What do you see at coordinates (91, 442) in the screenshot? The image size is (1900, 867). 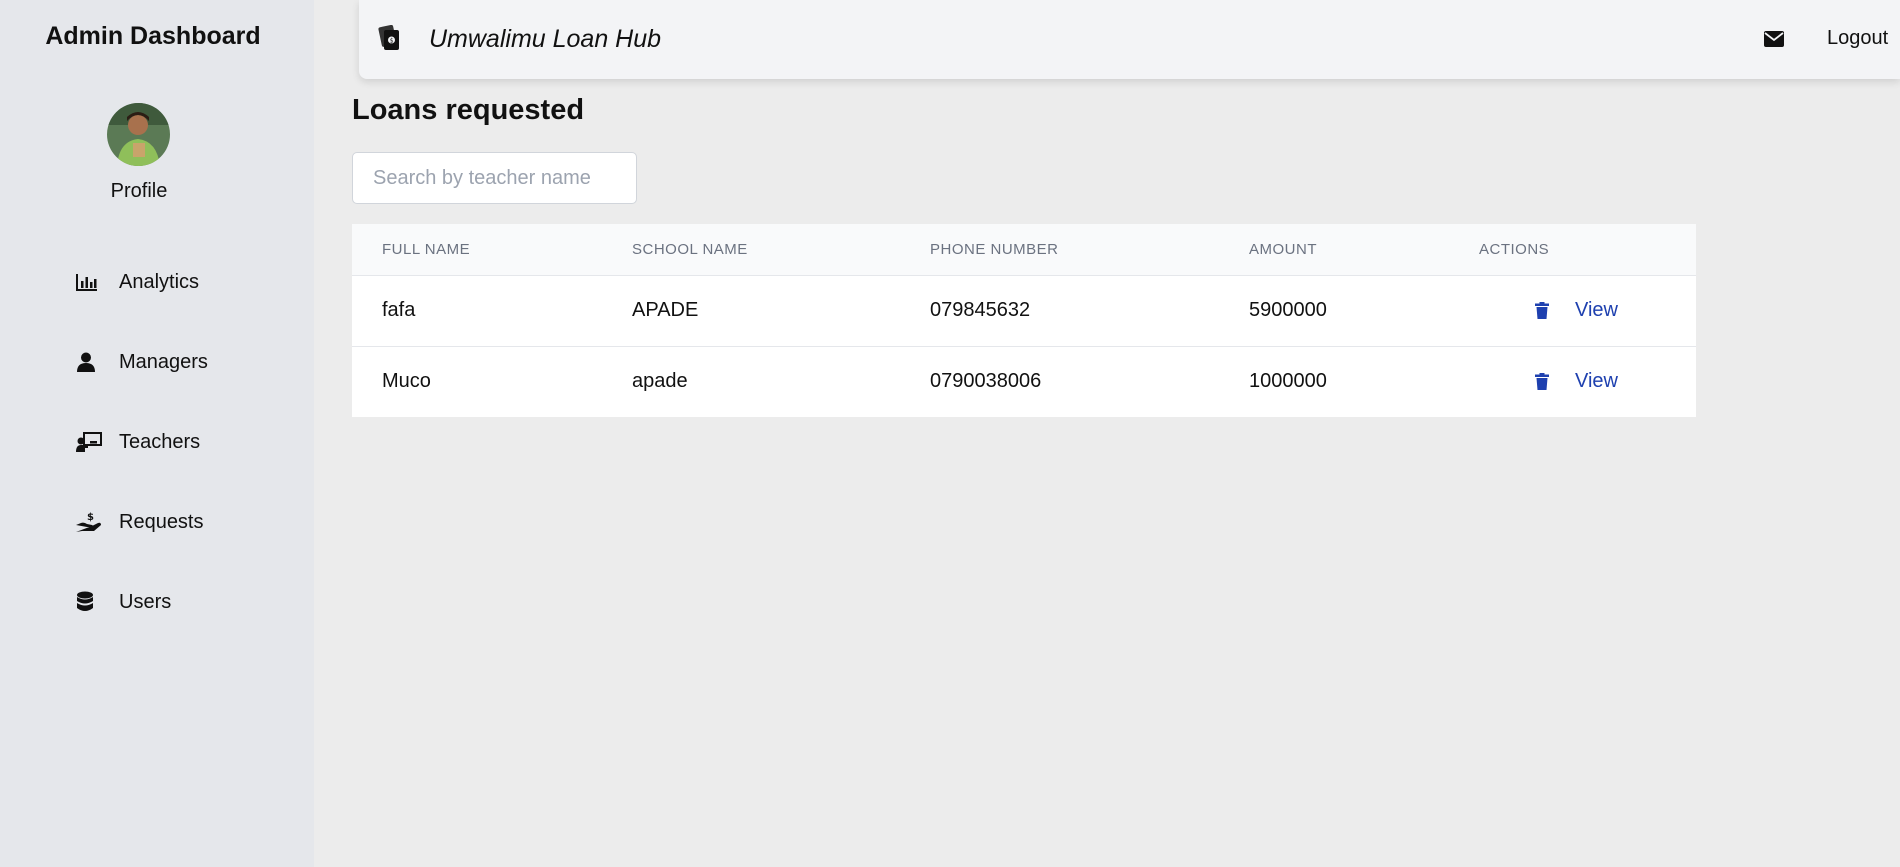 I see `chalkboard-teacher-icon` at bounding box center [91, 442].